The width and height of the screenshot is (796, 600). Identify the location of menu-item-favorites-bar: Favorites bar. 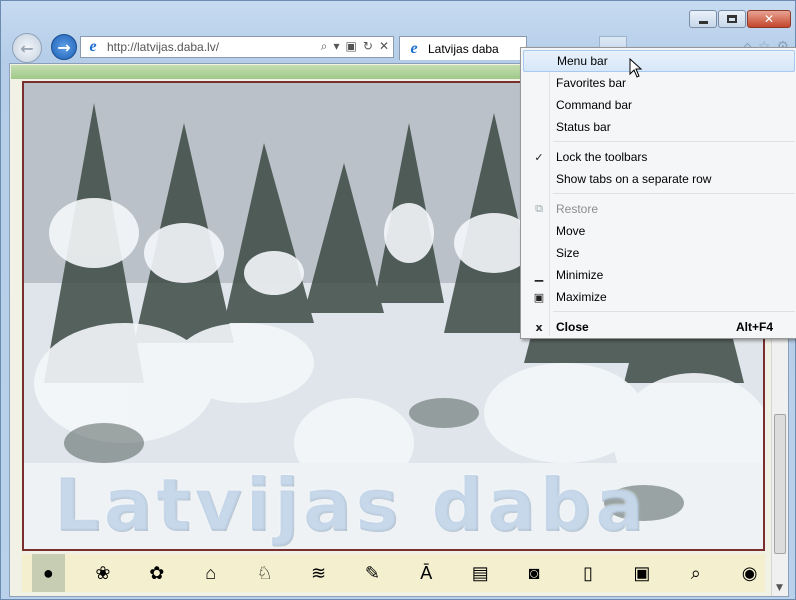
(659, 83).